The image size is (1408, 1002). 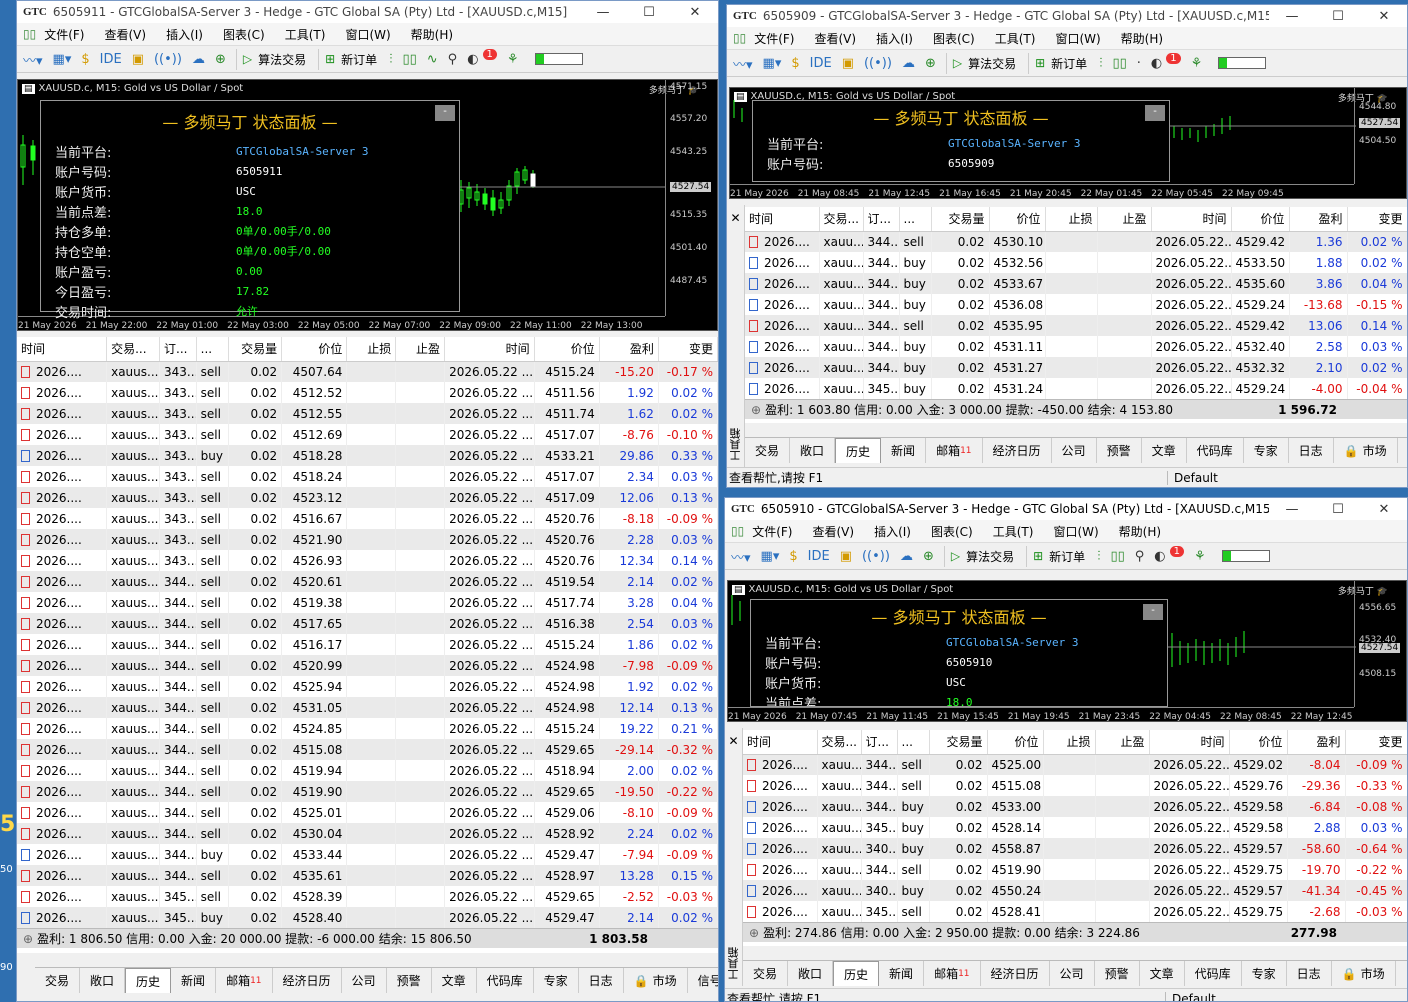 What do you see at coordinates (768, 450) in the screenshot?
I see `tab-0: 交易` at bounding box center [768, 450].